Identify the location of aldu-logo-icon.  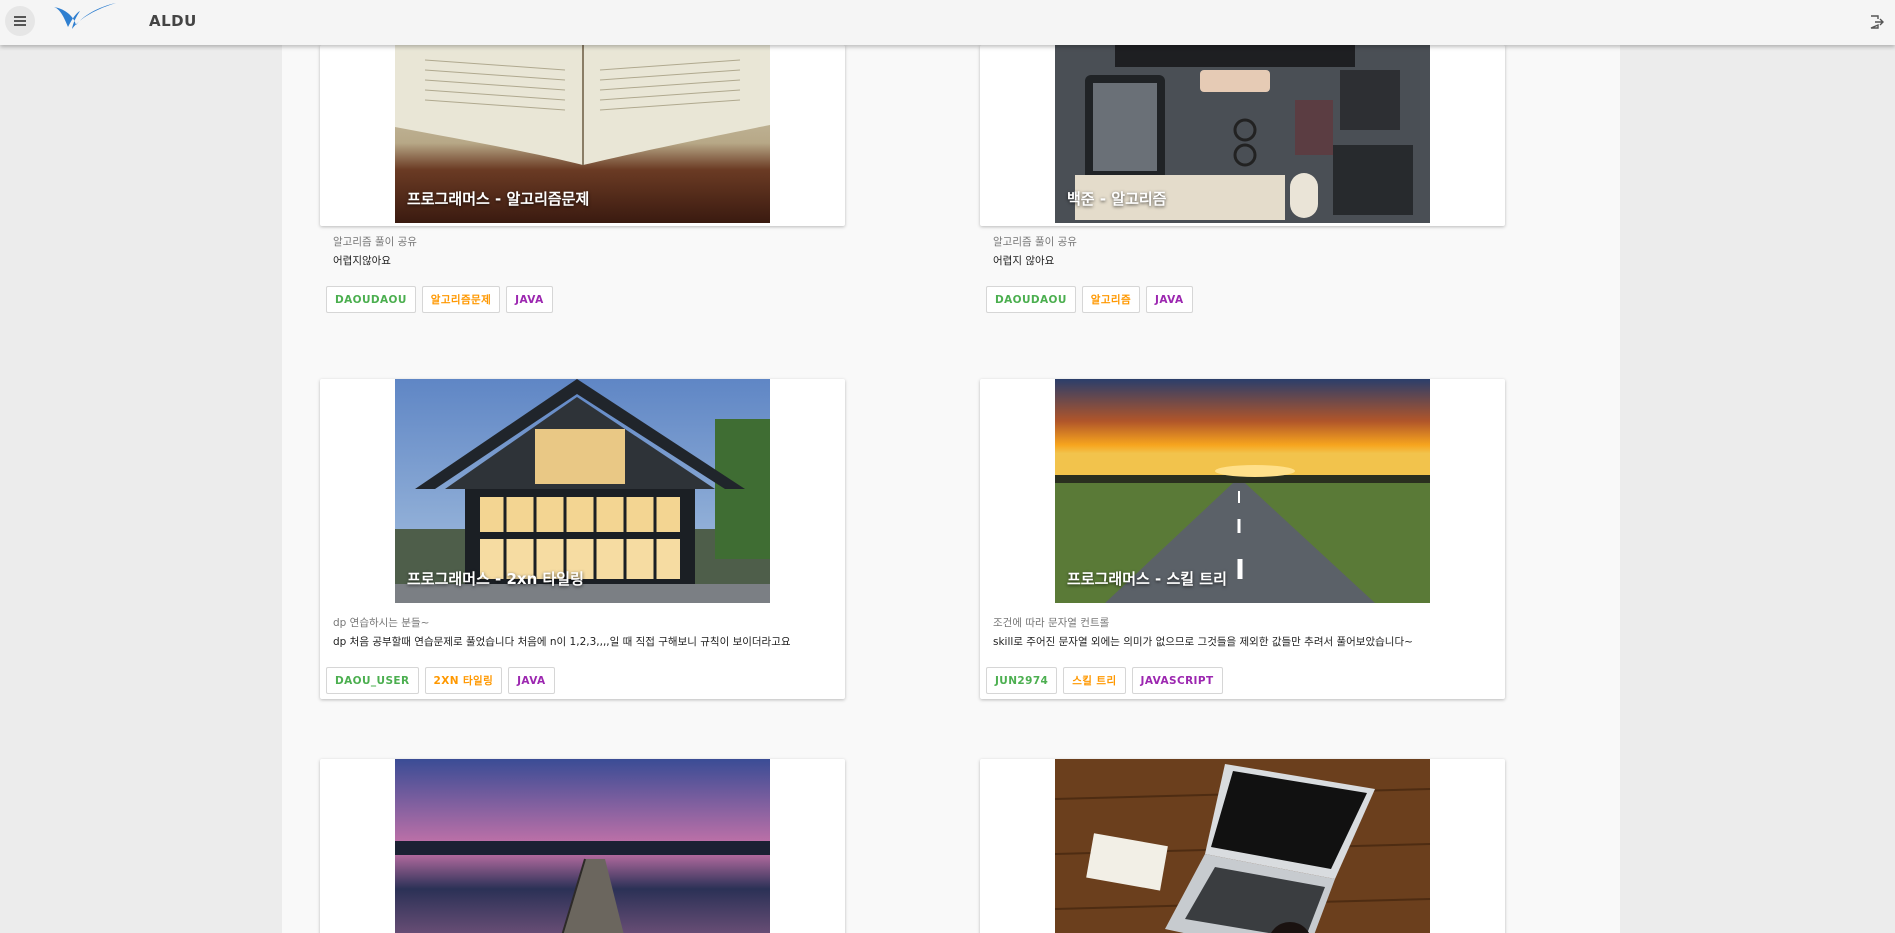
(85, 16).